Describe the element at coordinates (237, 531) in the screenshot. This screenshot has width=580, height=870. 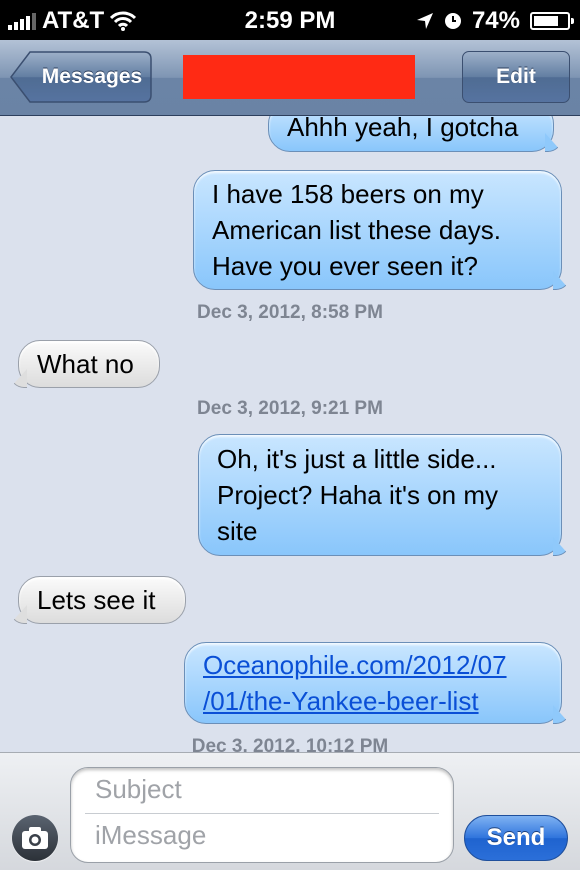
I see `message-text-line: site` at that location.